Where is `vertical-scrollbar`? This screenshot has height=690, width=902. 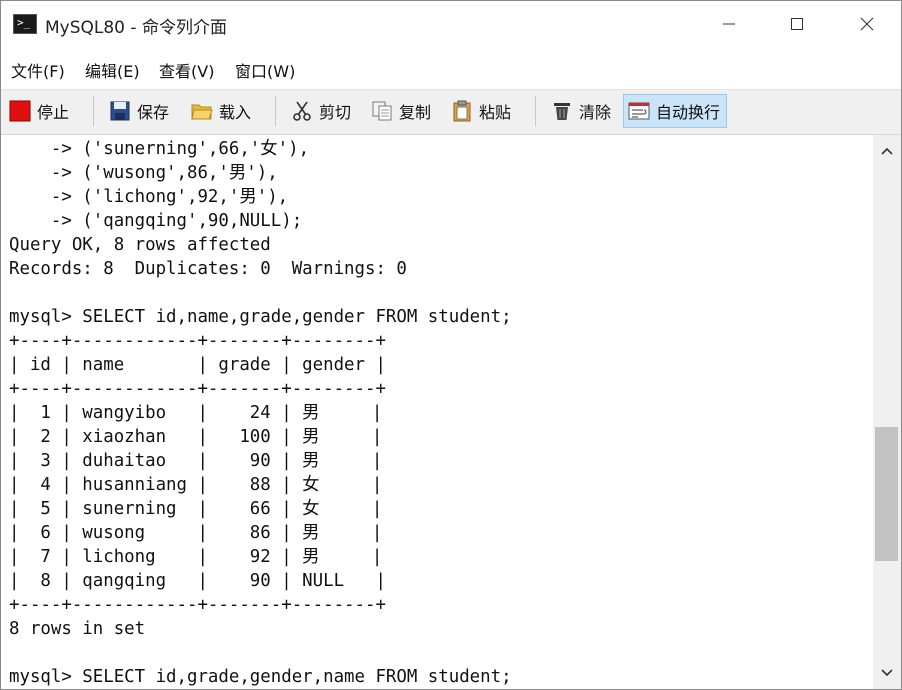 vertical-scrollbar is located at coordinates (887, 412).